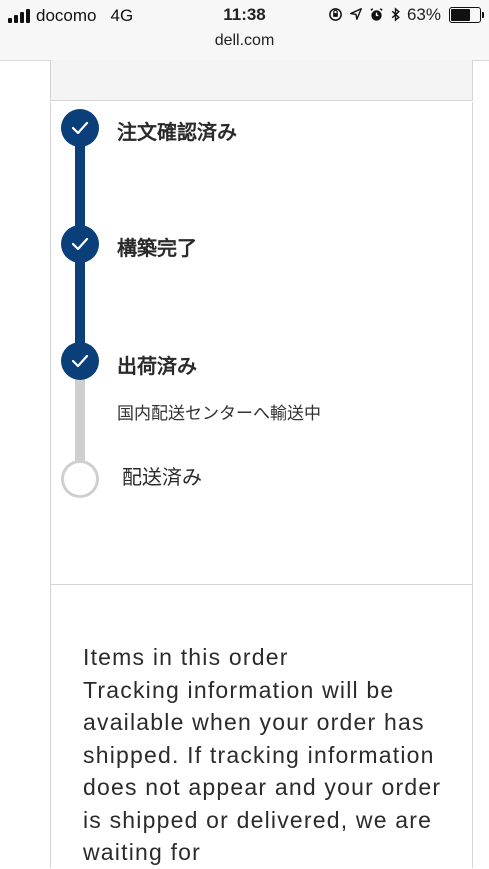  Describe the element at coordinates (157, 366) in the screenshot. I see `step-3-label: 出荷済み` at that location.